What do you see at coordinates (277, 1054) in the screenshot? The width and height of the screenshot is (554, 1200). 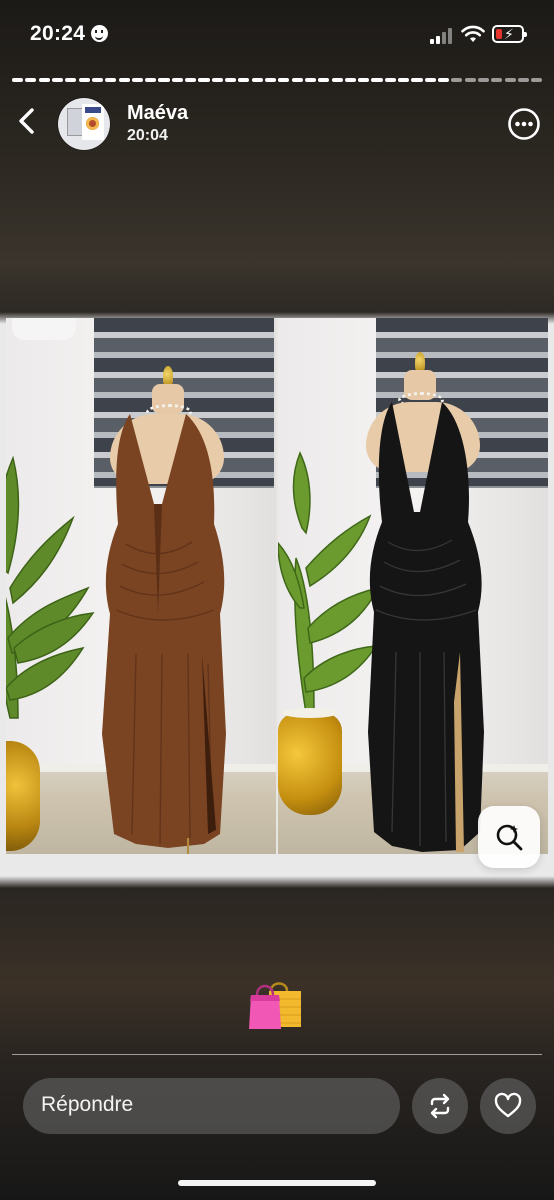 I see `divider` at bounding box center [277, 1054].